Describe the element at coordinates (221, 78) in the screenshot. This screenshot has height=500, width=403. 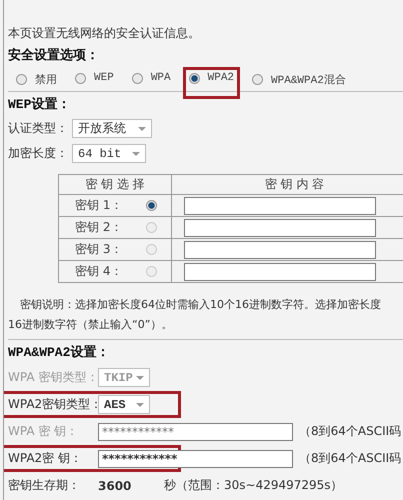
I see `option-label: WPA2` at that location.